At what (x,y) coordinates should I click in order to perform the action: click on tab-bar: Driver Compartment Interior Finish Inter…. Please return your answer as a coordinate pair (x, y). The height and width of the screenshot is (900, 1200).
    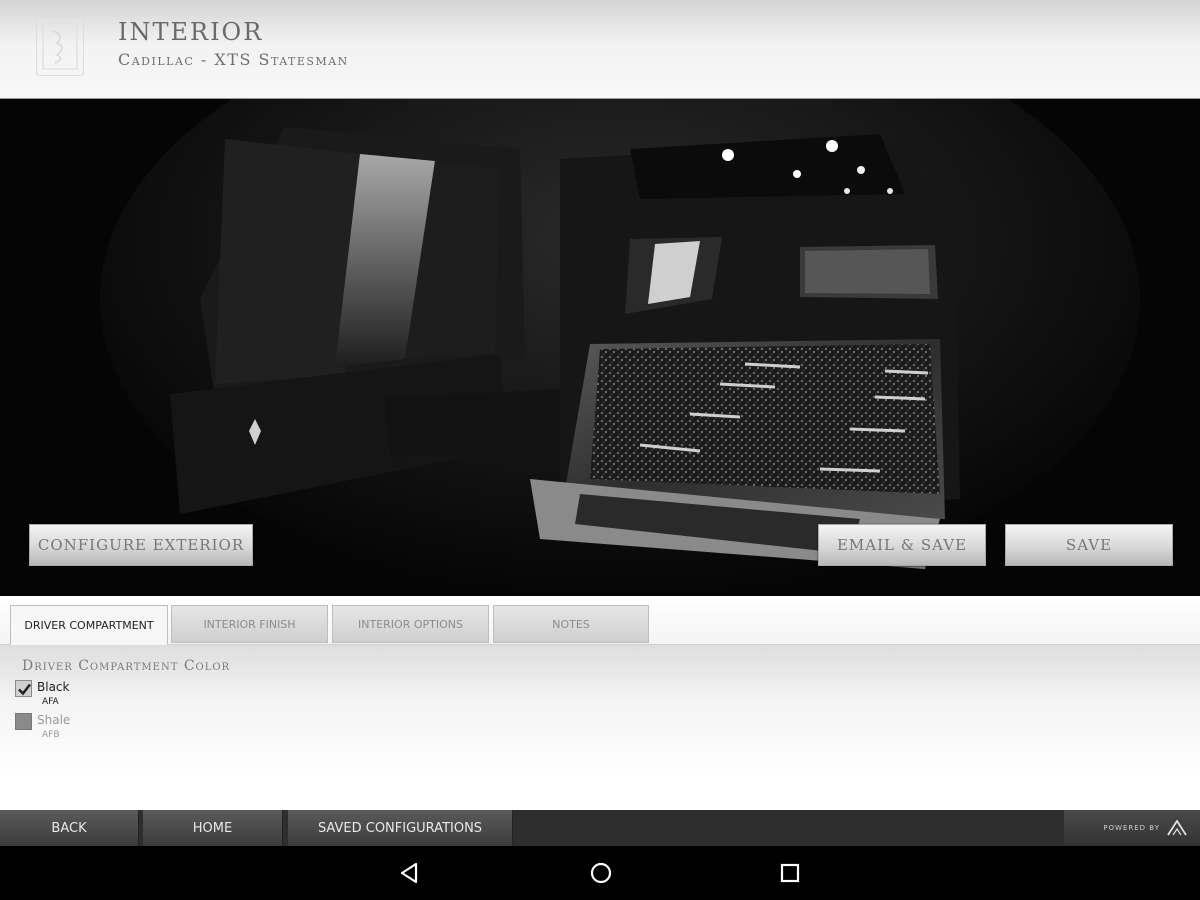
    Looking at the image, I should click on (600, 620).